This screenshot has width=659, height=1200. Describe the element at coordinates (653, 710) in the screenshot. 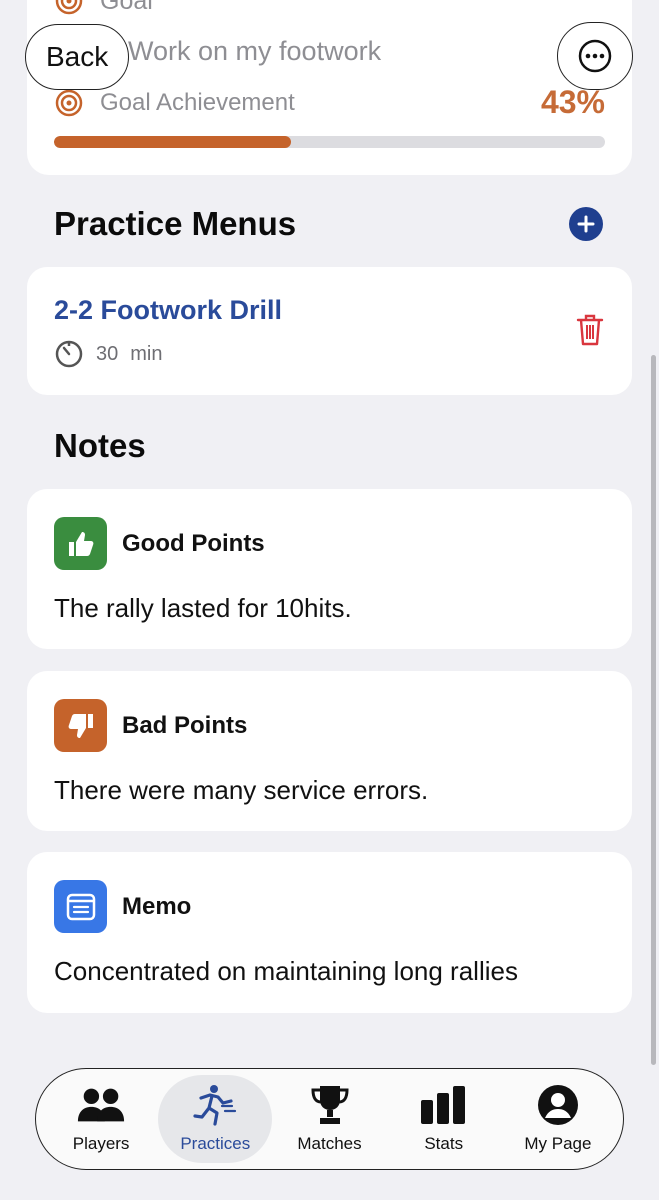

I see `scrollbar` at that location.